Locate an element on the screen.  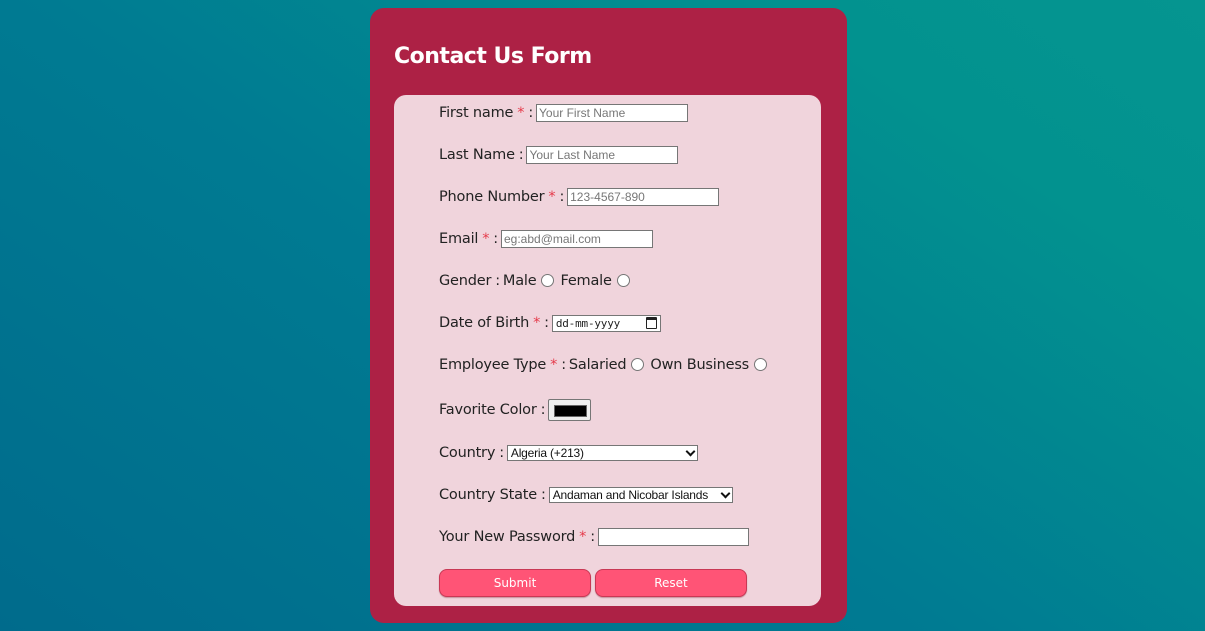
first-name-label: First name is located at coordinates (476, 113).